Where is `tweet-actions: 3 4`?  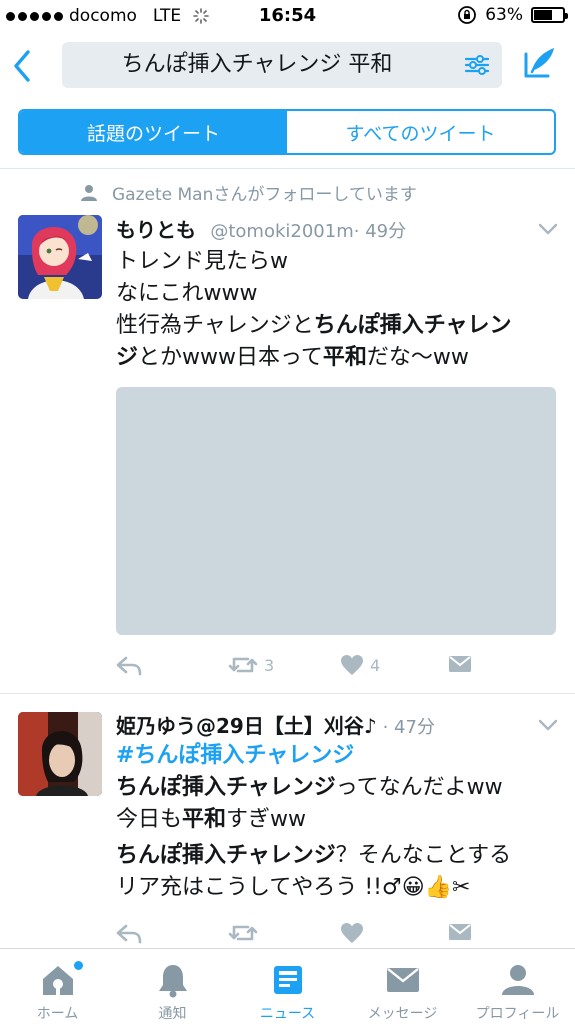
tweet-actions: 3 4 is located at coordinates (296, 667).